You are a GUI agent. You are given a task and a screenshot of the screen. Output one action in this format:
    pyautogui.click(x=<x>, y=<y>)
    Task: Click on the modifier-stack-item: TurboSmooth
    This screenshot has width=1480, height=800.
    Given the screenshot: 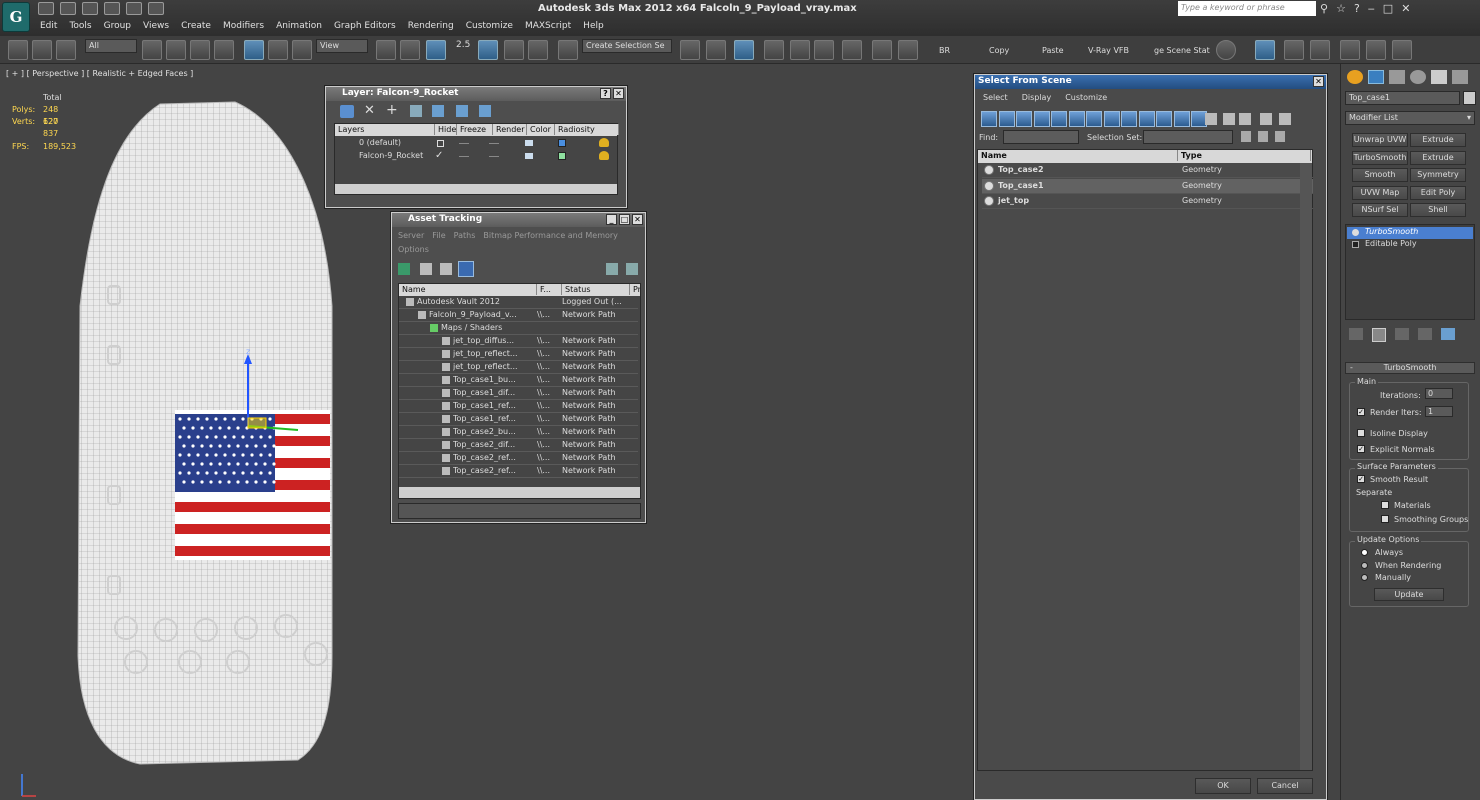 What is the action you would take?
    pyautogui.click(x=1410, y=233)
    